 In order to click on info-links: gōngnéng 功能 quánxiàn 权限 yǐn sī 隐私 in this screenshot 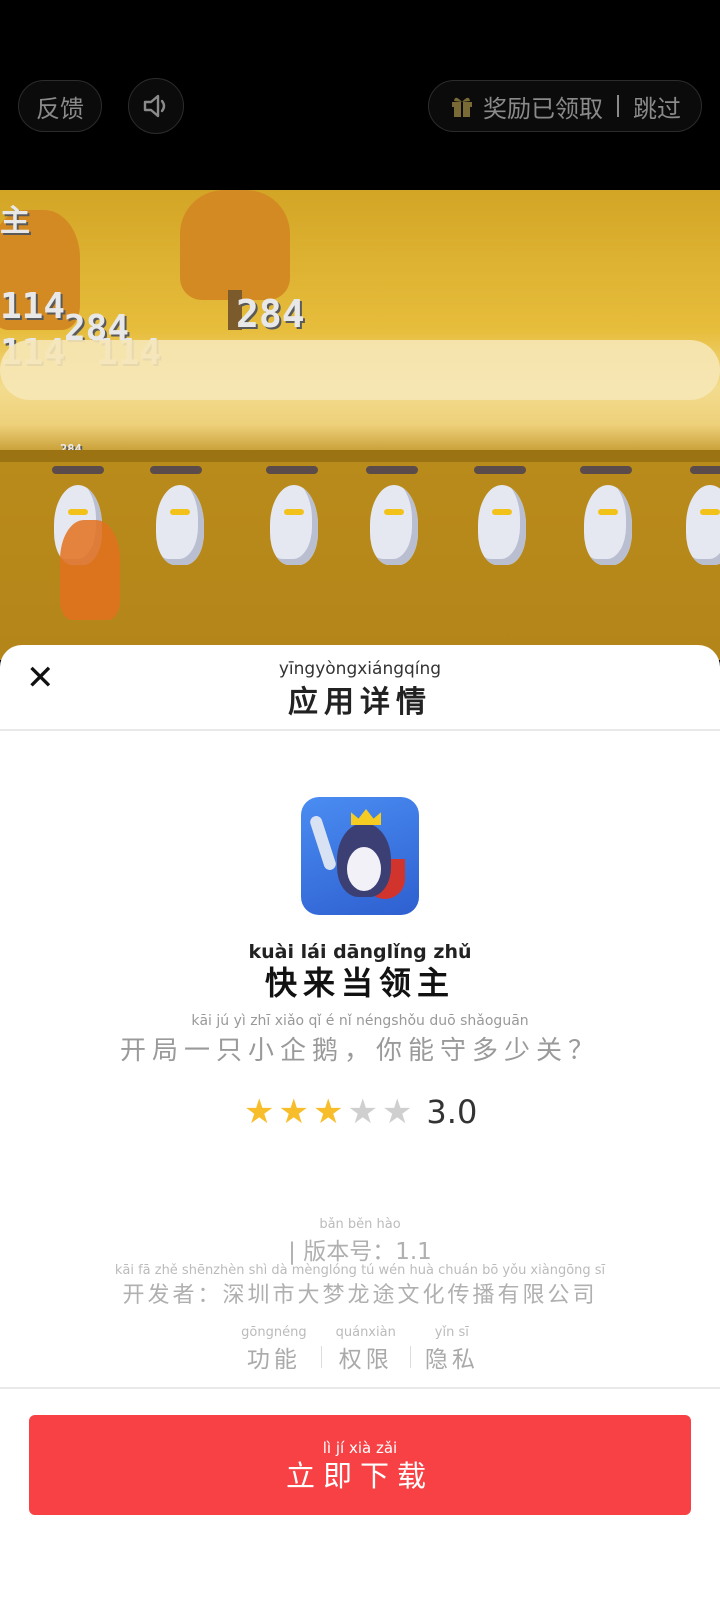, I will do `click(360, 1349)`.